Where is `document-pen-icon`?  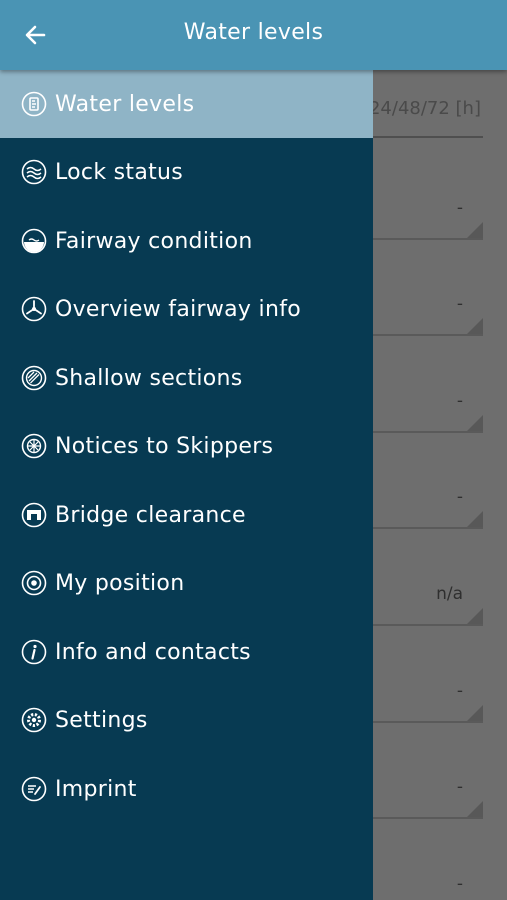
document-pen-icon is located at coordinates (34, 789).